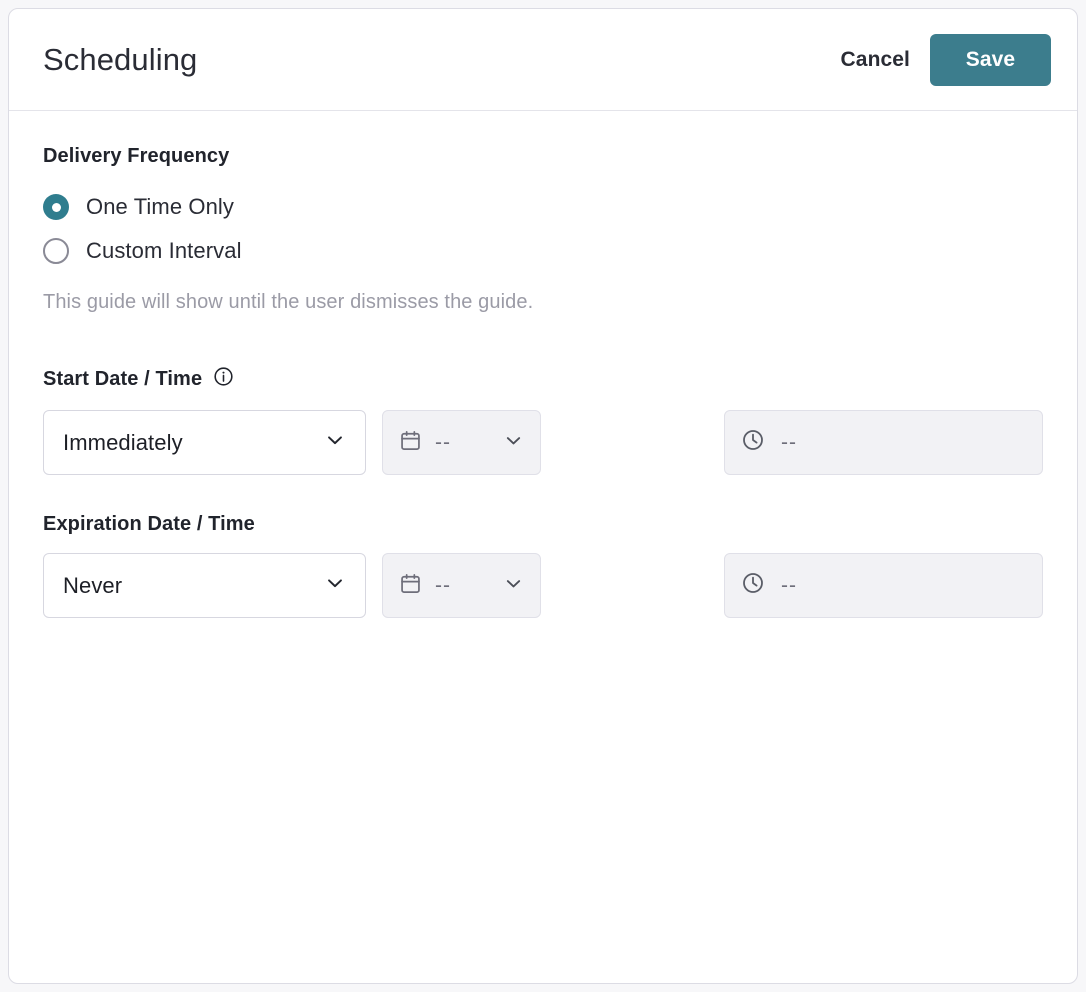 This screenshot has width=1086, height=992. I want to click on expiration-date-time-label-text: Expiration Date / Time, so click(149, 524).